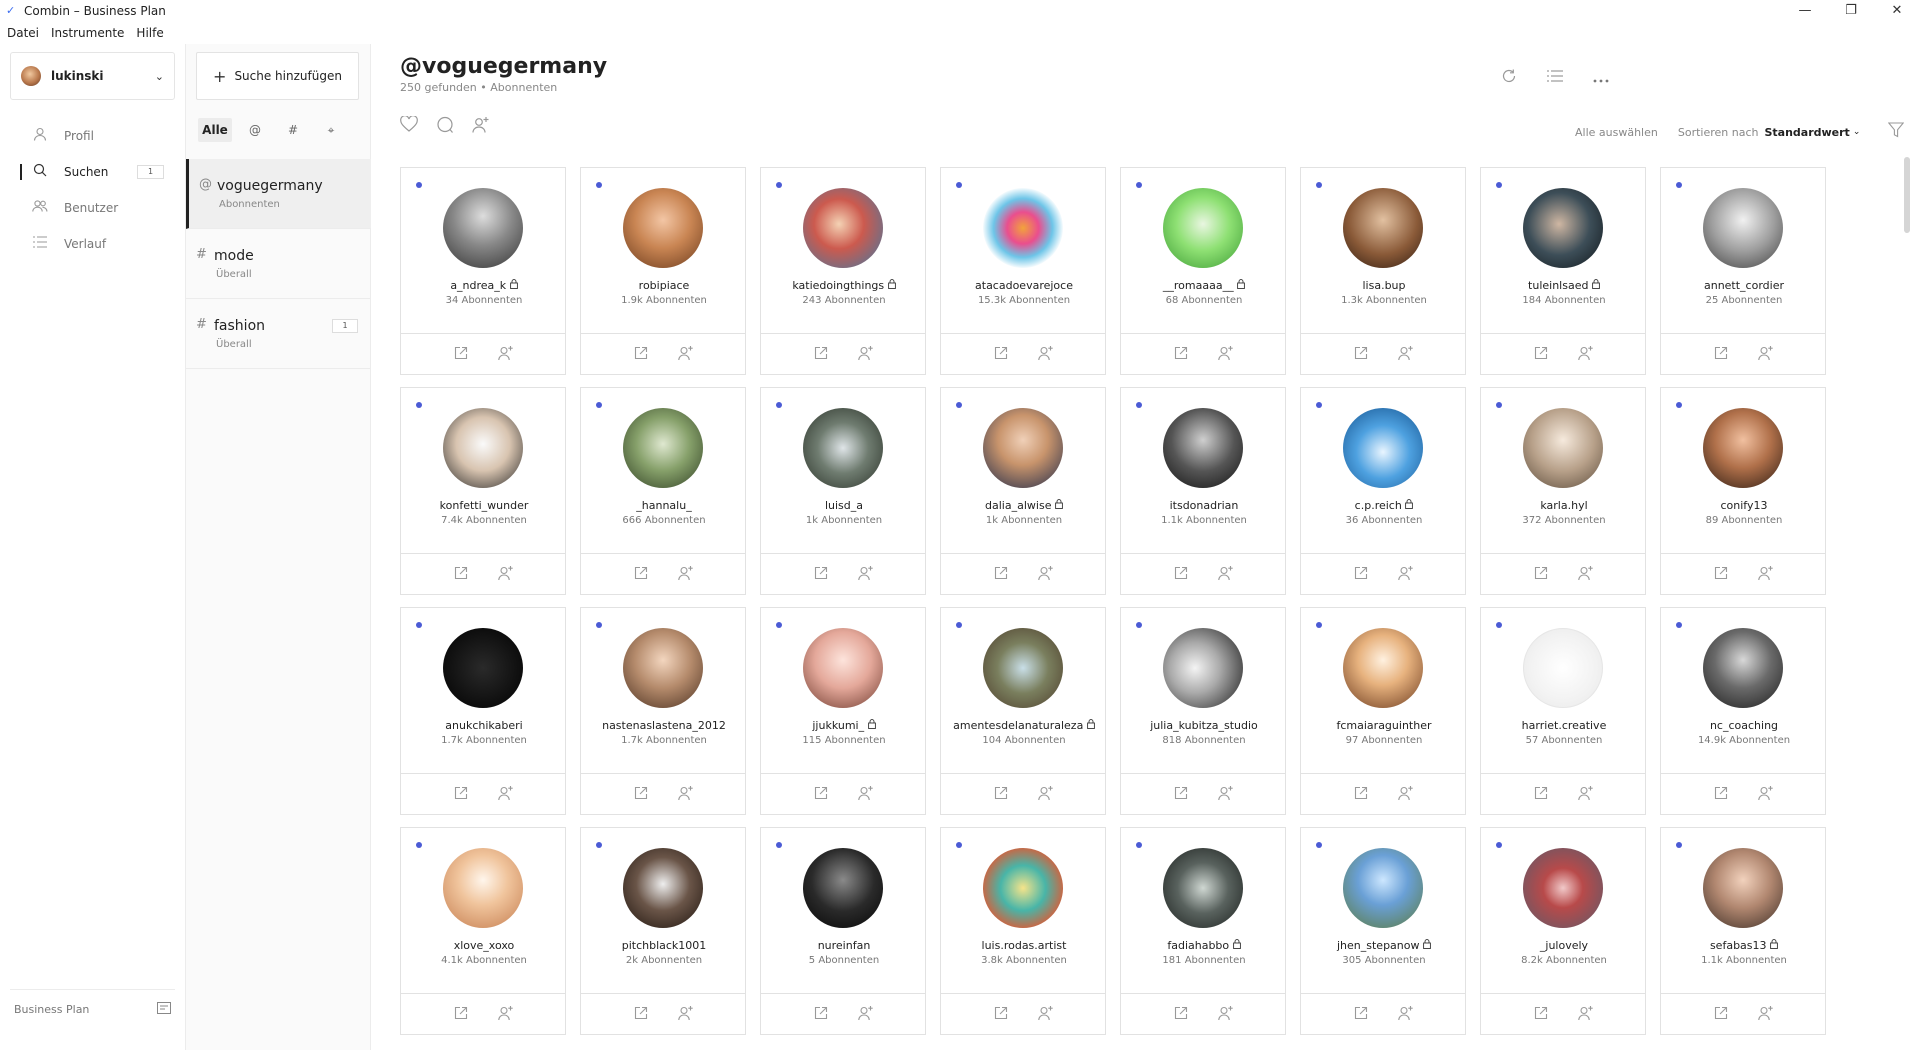 Image resolution: width=1920 pixels, height=1050 pixels. I want to click on username: __romaaaa__, so click(1204, 285).